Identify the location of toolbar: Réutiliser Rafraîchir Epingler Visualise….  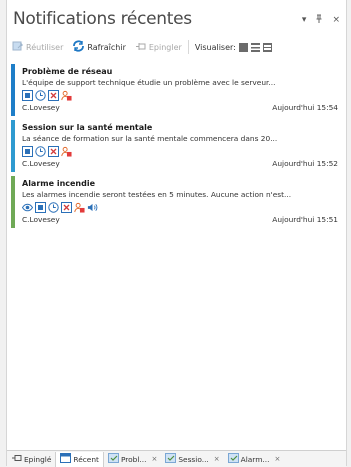
(176, 47).